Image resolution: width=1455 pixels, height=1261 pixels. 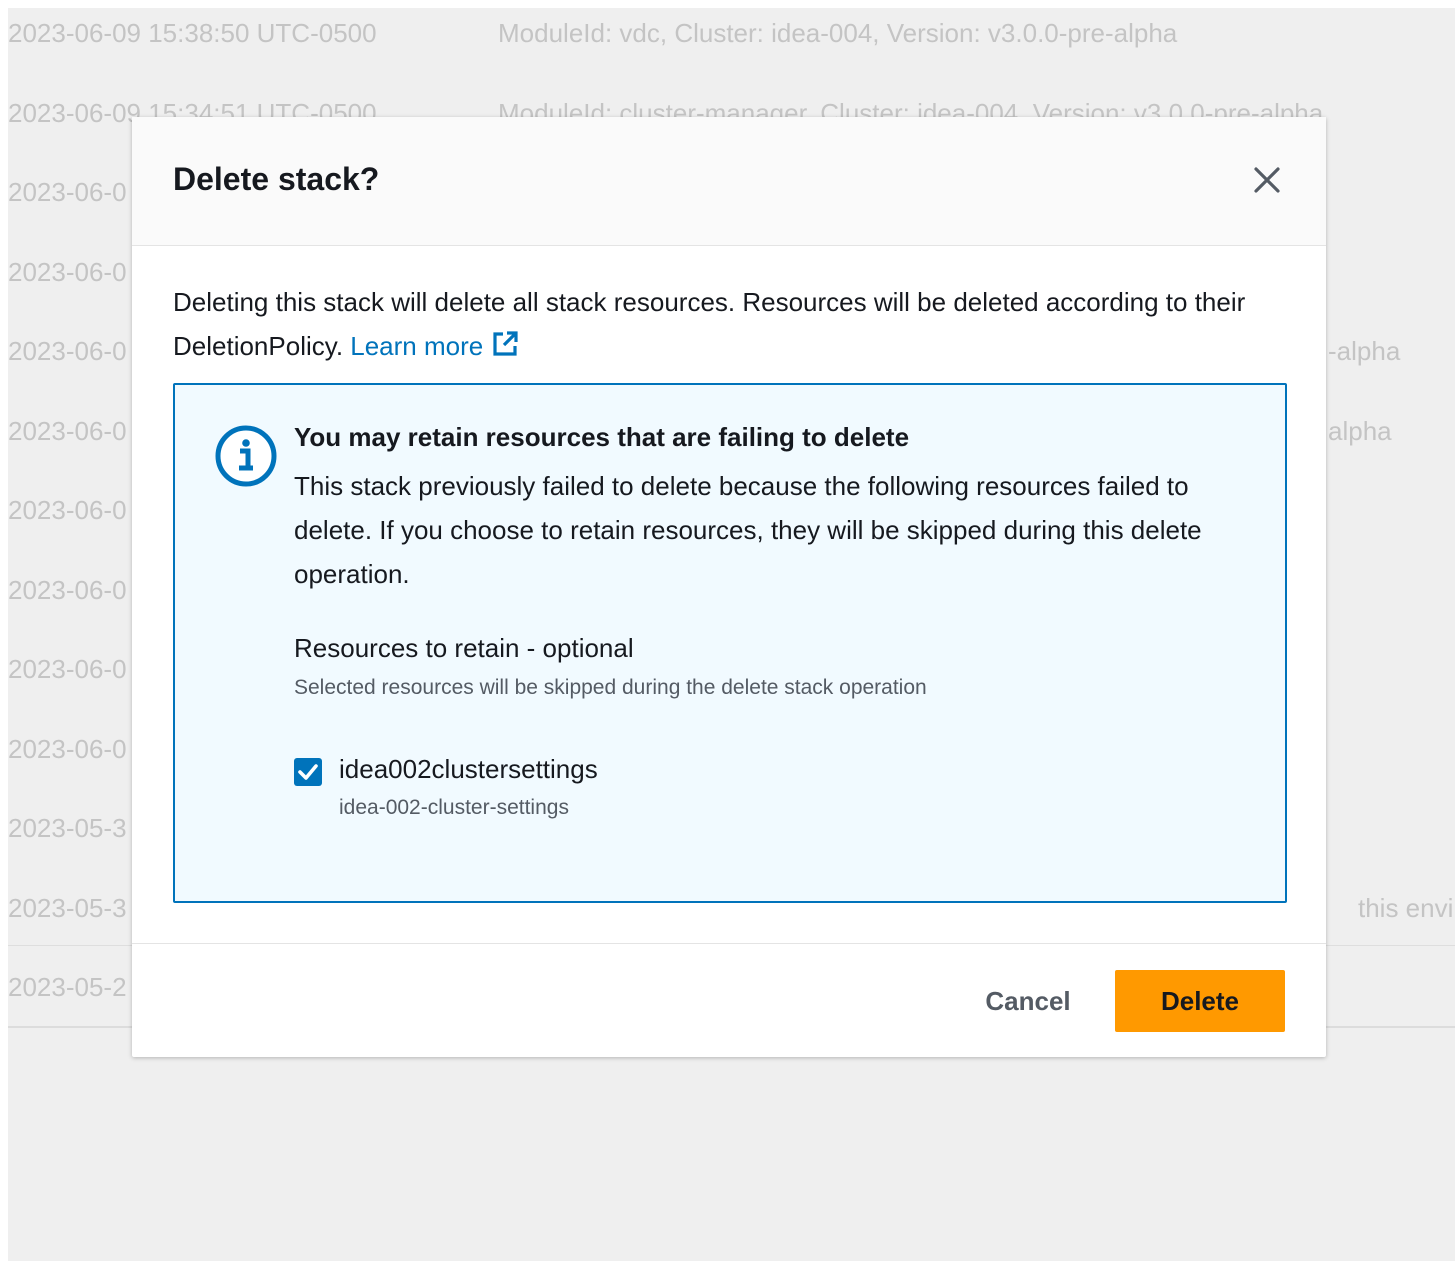 I want to click on event-description: alpha, so click(x=1360, y=430).